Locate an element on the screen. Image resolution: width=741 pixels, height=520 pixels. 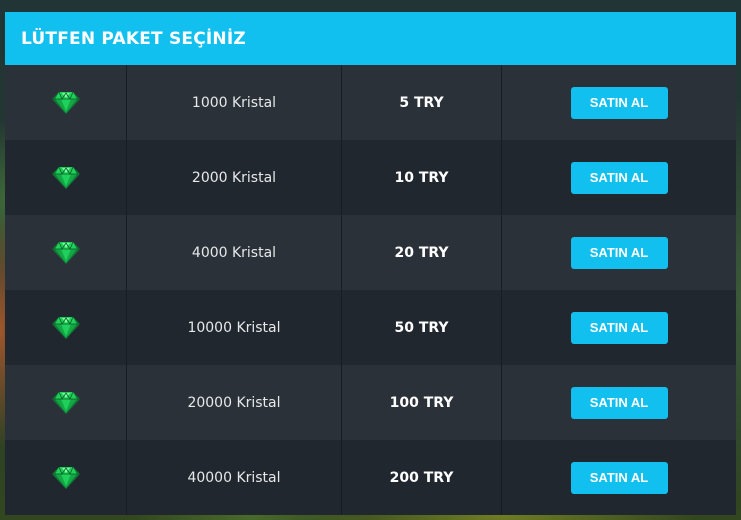
package-row: 20000 Kristal 100 TRY SATIN AL is located at coordinates (370, 402).